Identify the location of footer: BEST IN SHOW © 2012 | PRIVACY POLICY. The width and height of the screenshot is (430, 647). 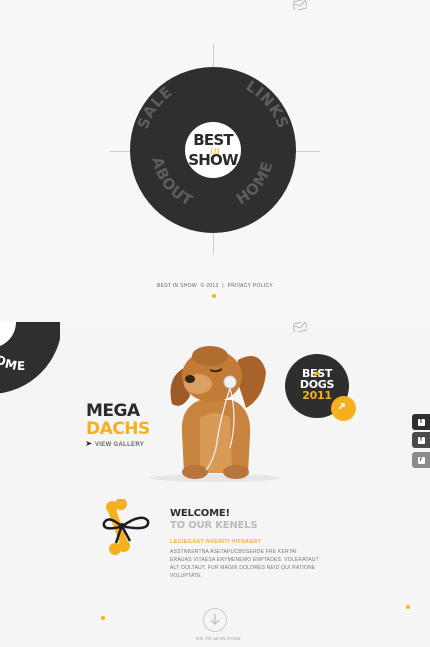
(215, 286).